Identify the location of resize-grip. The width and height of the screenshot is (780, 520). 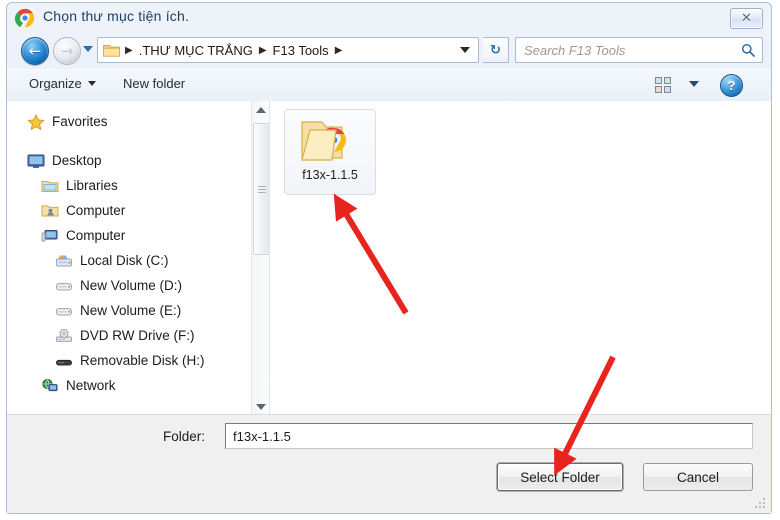
(761, 504).